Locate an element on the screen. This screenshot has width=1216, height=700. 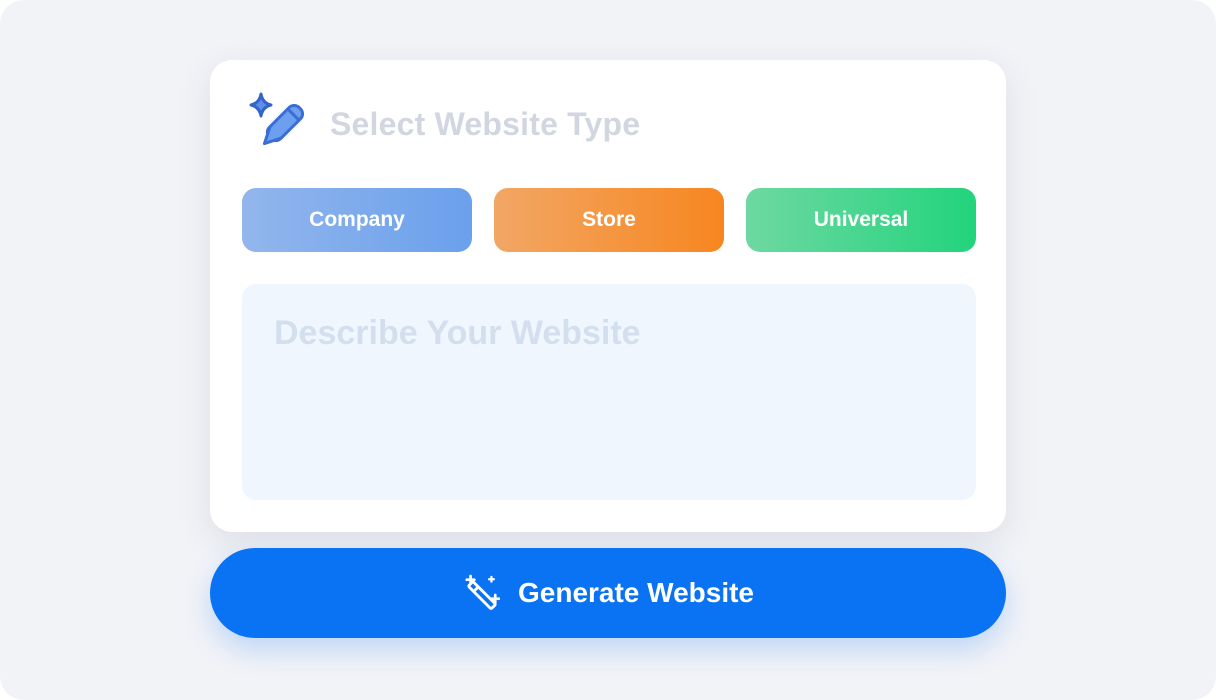
type-universal-button: Universal is located at coordinates (861, 220).